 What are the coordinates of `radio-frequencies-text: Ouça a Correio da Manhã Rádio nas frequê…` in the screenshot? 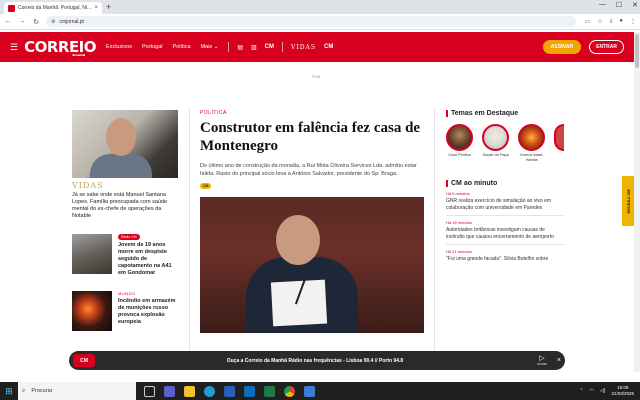 It's located at (315, 360).